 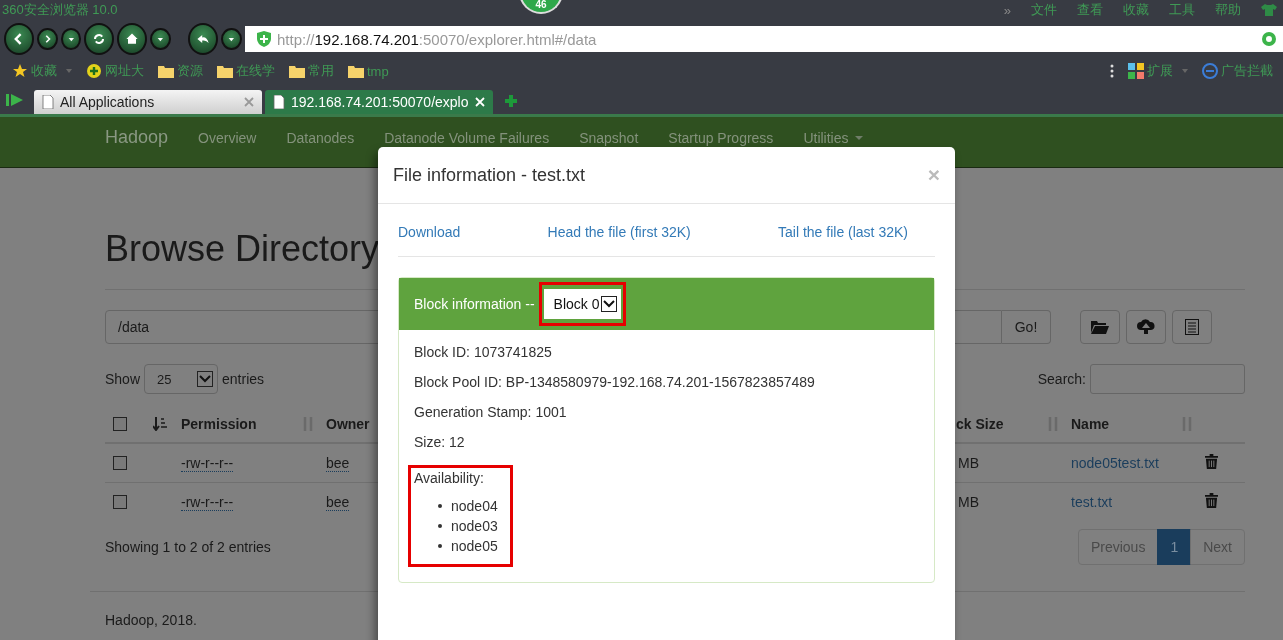 What do you see at coordinates (1136, 71) in the screenshot?
I see `apps-icon` at bounding box center [1136, 71].